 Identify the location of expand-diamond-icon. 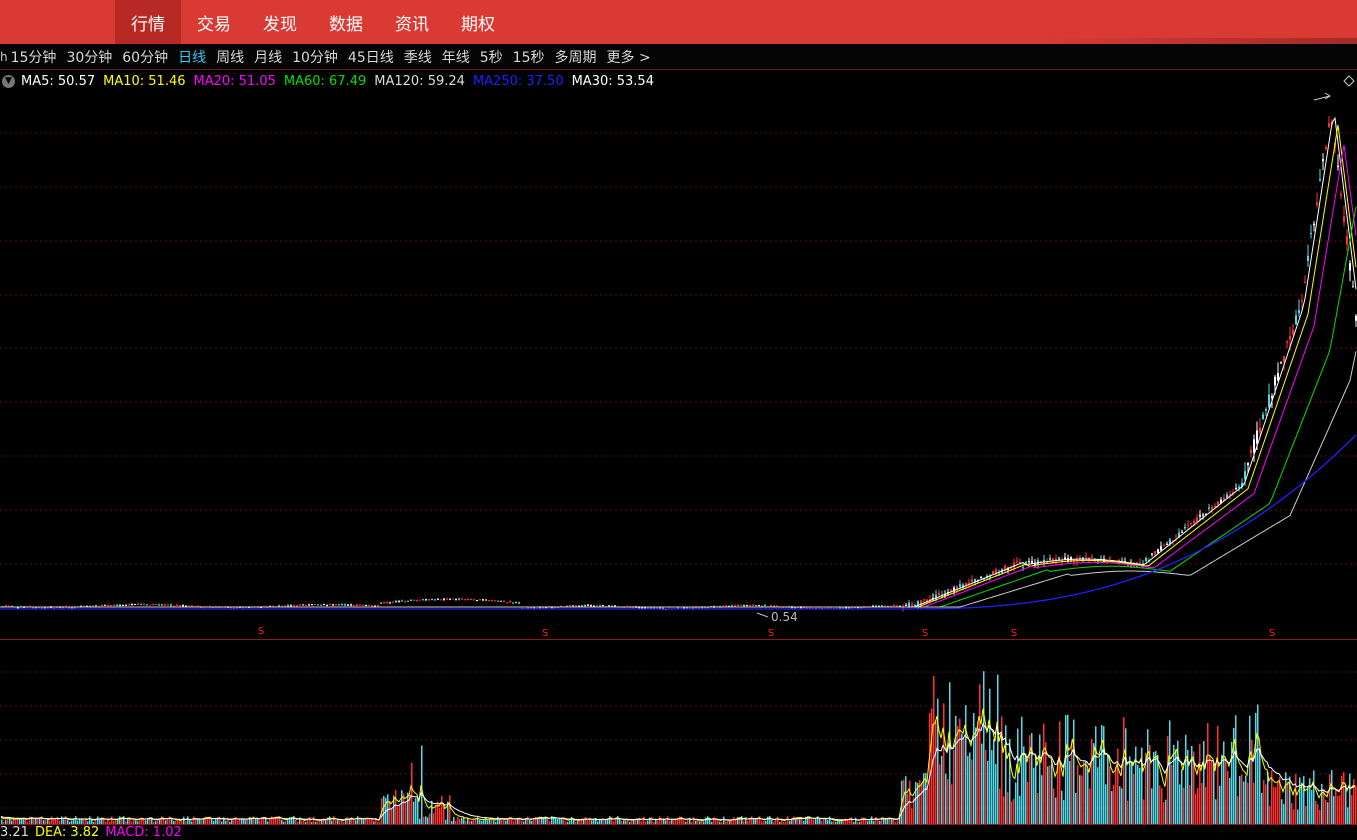
(1349, 81).